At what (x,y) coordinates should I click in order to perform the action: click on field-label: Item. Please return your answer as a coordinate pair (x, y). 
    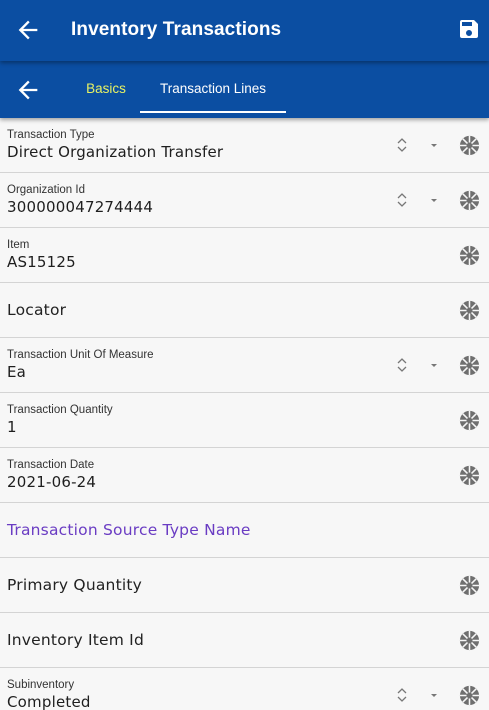
    Looking at the image, I should click on (18, 245).